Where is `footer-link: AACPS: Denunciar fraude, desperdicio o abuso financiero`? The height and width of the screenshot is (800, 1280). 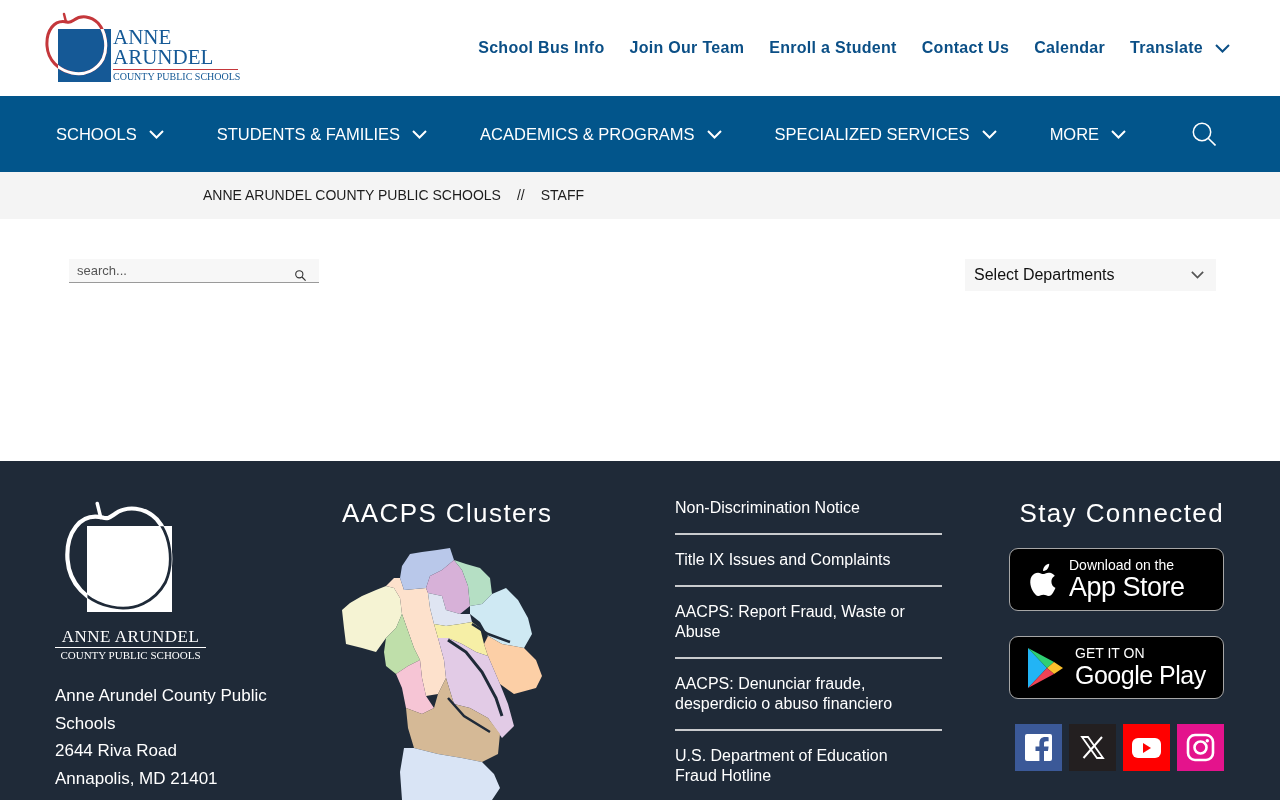
footer-link: AACPS: Denunciar fraude, desperdicio o abuso financiero is located at coordinates (797, 694).